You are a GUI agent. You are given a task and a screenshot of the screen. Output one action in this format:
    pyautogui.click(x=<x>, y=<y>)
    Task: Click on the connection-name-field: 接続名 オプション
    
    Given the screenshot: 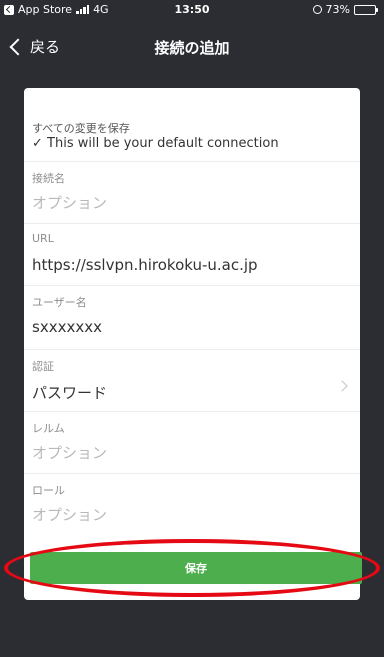 What is the action you would take?
    pyautogui.click(x=192, y=193)
    